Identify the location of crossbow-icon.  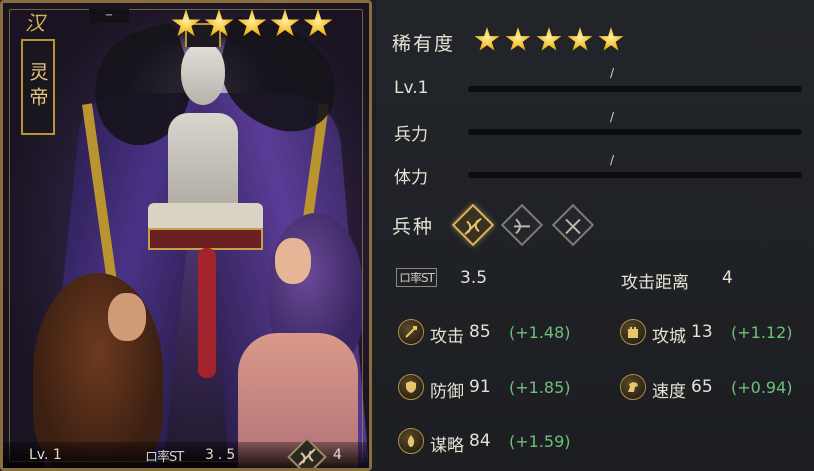
(473, 225).